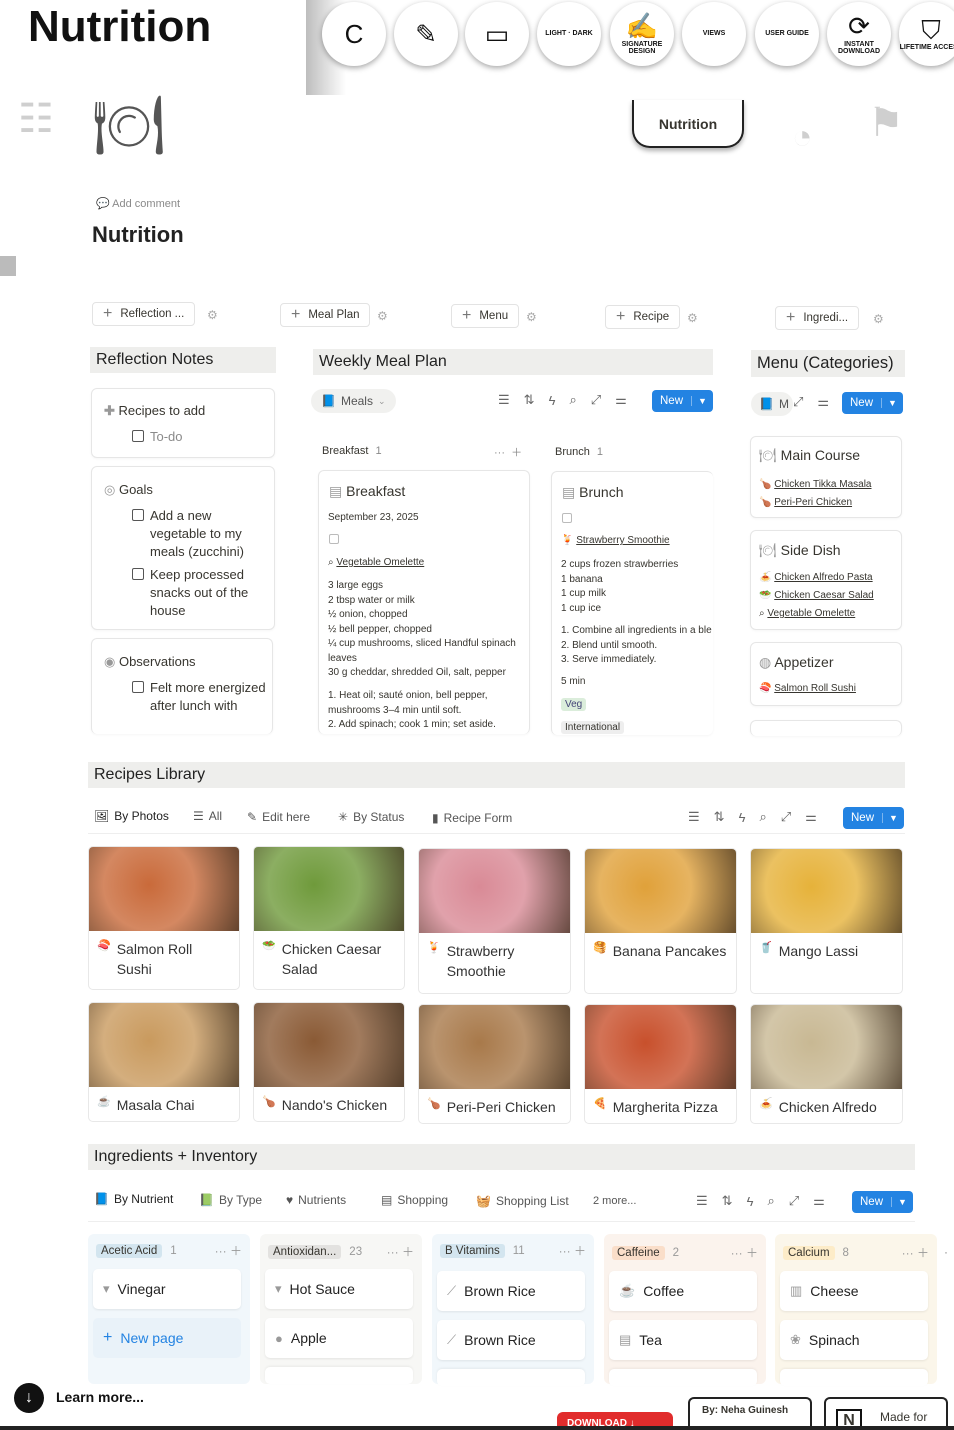 The height and width of the screenshot is (1430, 954). Describe the element at coordinates (164, 1062) in the screenshot. I see `recipe-card: ☕ Masala Chai` at that location.